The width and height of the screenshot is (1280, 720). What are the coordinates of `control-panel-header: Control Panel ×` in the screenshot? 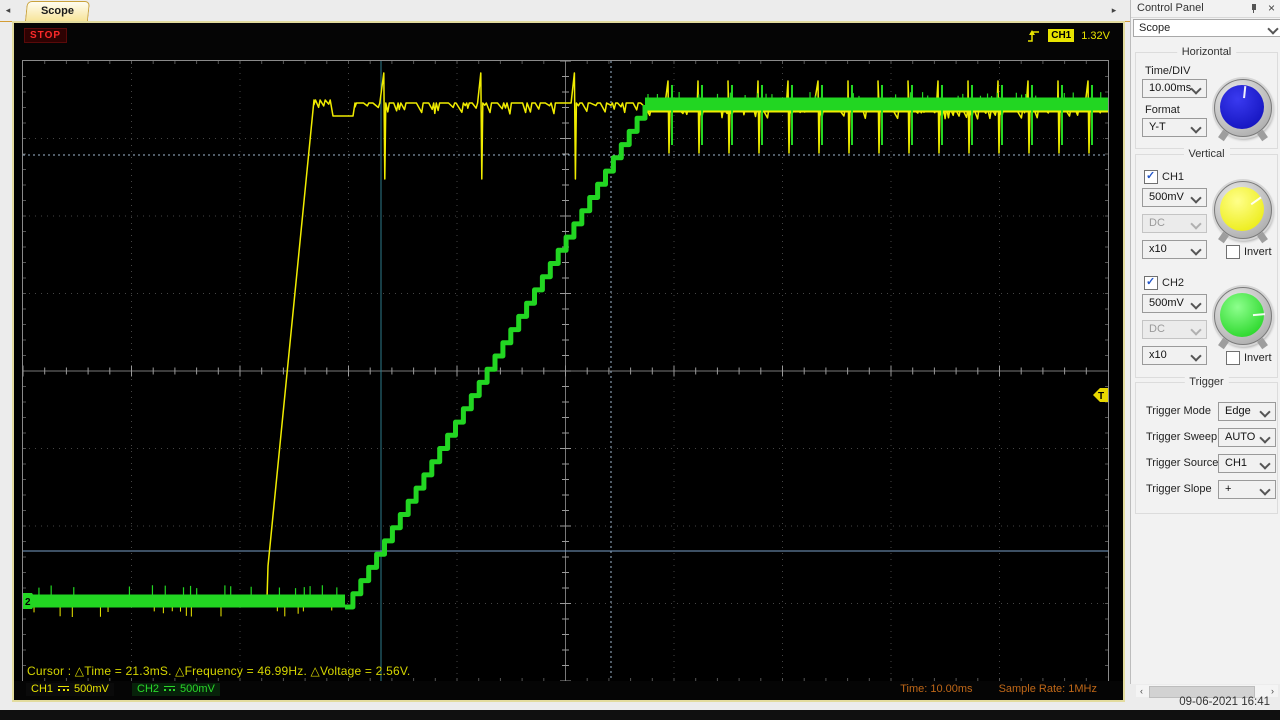 It's located at (1205, 9).